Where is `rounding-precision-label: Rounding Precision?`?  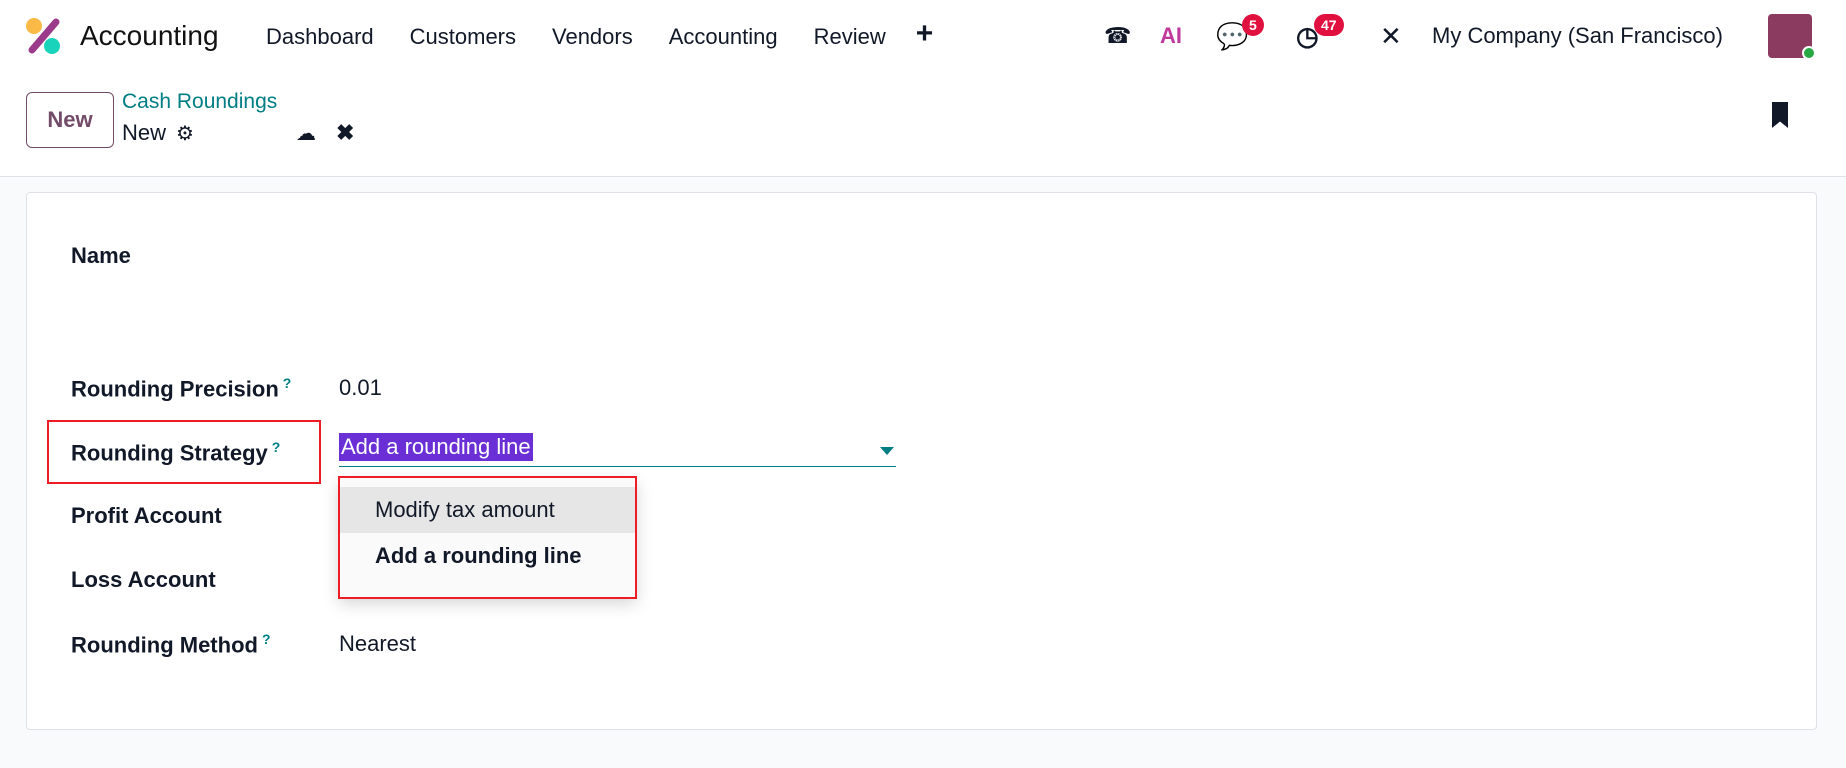 rounding-precision-label: Rounding Precision? is located at coordinates (181, 388).